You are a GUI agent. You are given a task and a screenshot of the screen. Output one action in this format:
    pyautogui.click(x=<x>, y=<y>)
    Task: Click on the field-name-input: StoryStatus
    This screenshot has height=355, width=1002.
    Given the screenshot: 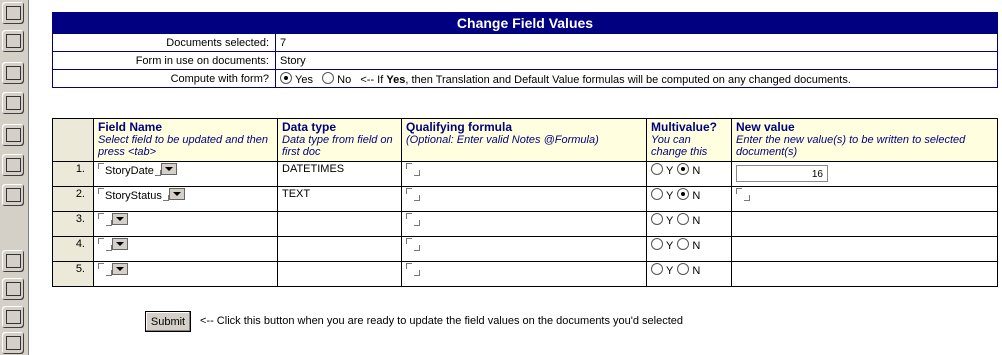 What is the action you would take?
    pyautogui.click(x=133, y=196)
    